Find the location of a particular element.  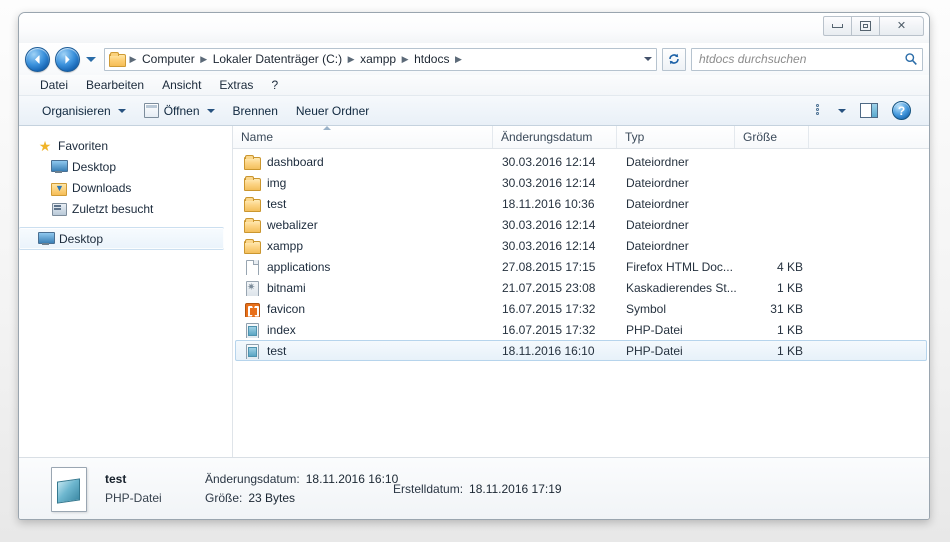

sidebar-item-zuletzt-besucht: Zuletzt besucht is located at coordinates (125, 208).